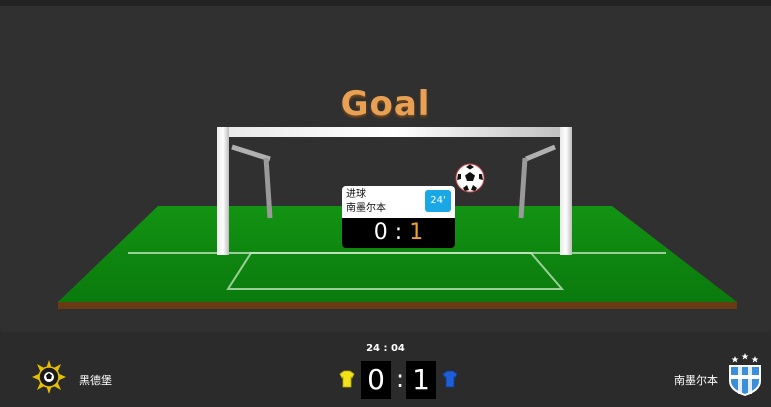  I want to click on event-score: 0 : 1, so click(398, 233).